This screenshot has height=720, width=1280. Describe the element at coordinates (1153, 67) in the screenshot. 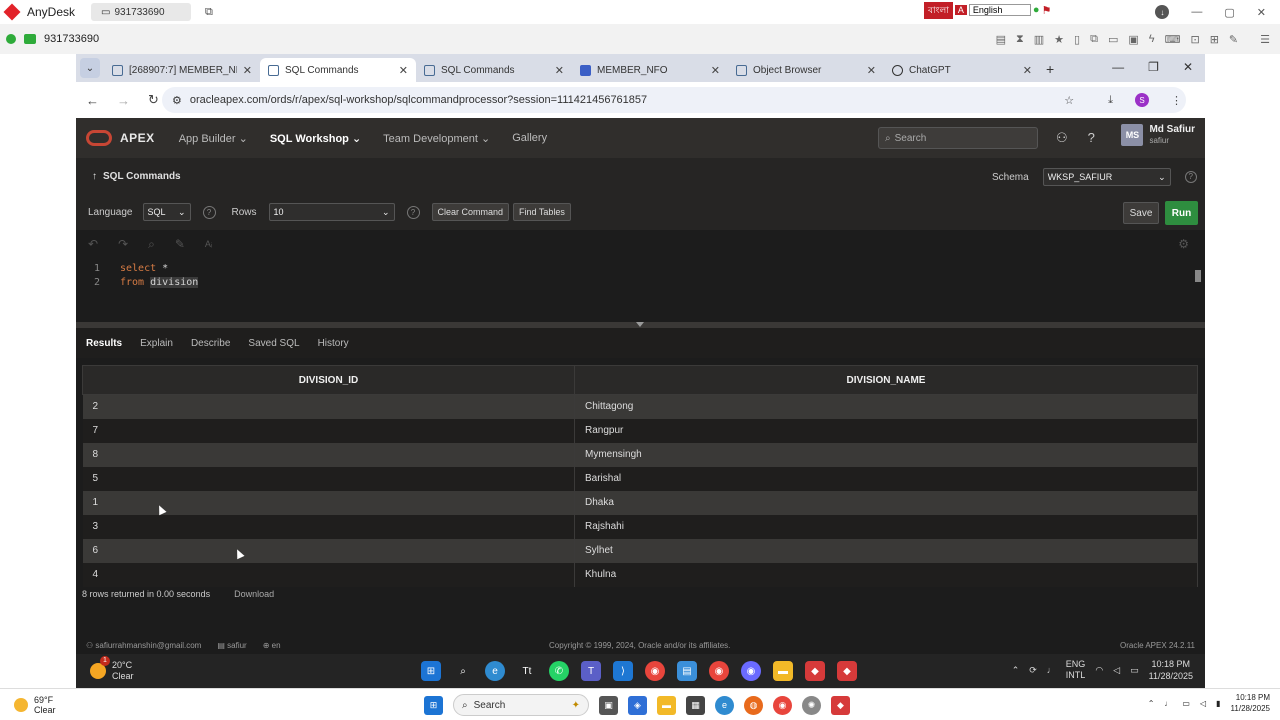

I see `browser-restore-icon: ❐` at that location.